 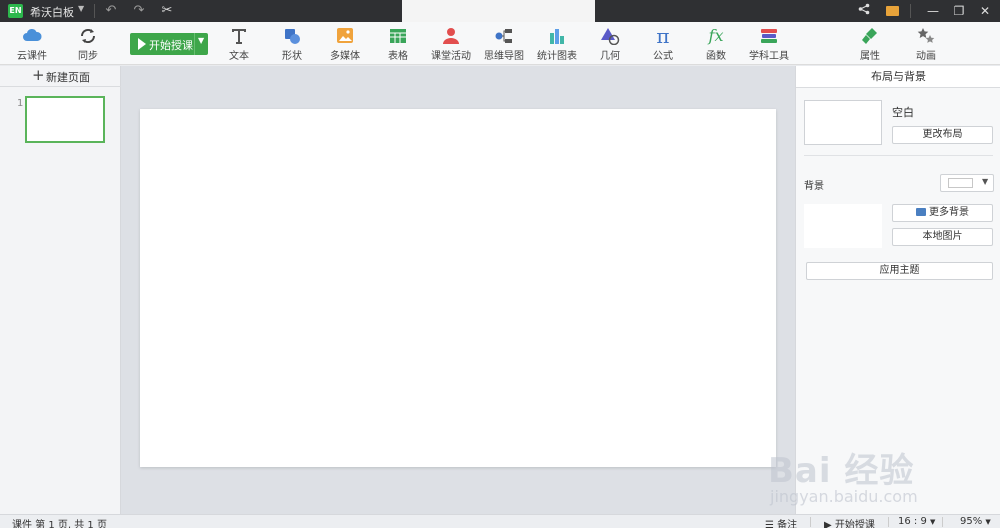 I want to click on tool-multimedia: 多媒体, so click(x=345, y=45).